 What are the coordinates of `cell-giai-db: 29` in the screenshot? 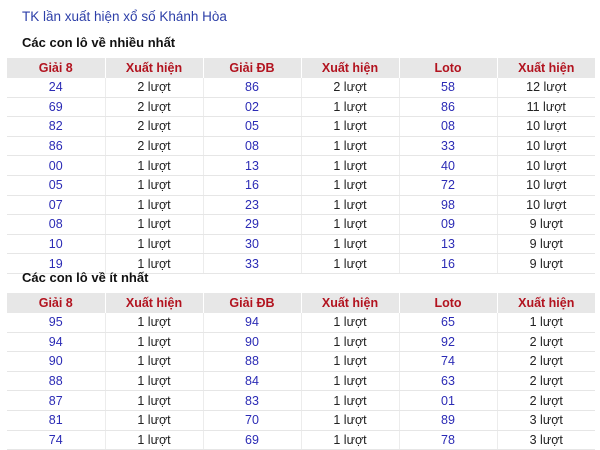 It's located at (251, 224).